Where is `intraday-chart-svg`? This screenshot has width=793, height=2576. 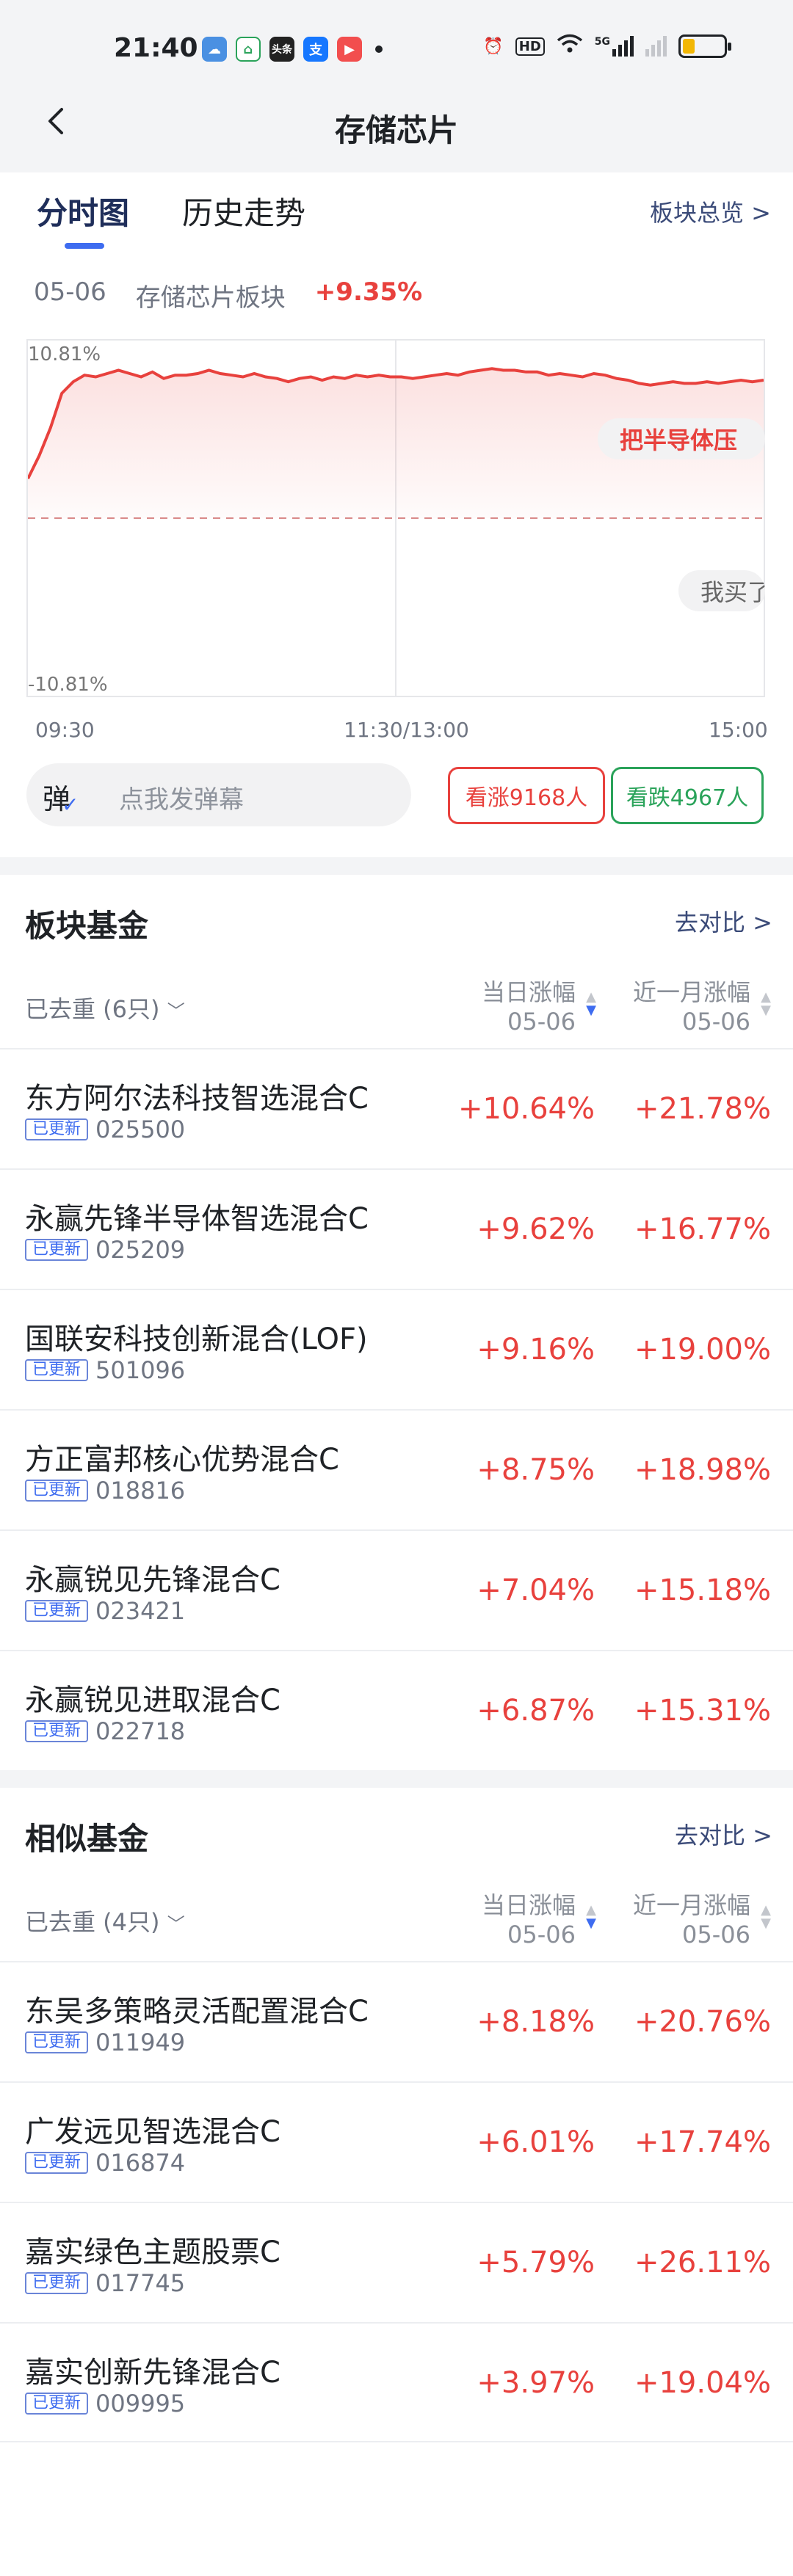 intraday-chart-svg is located at coordinates (395, 518).